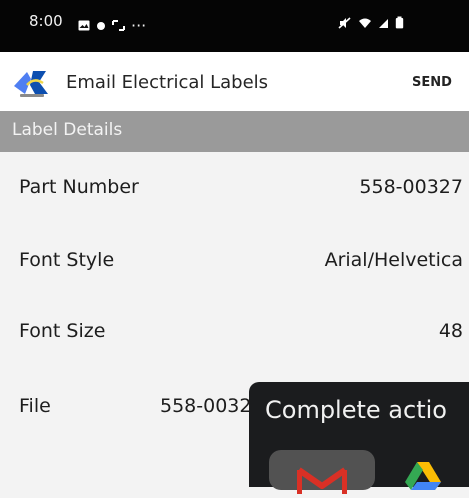  I want to click on dialog-title: Complete actio, so click(356, 410).